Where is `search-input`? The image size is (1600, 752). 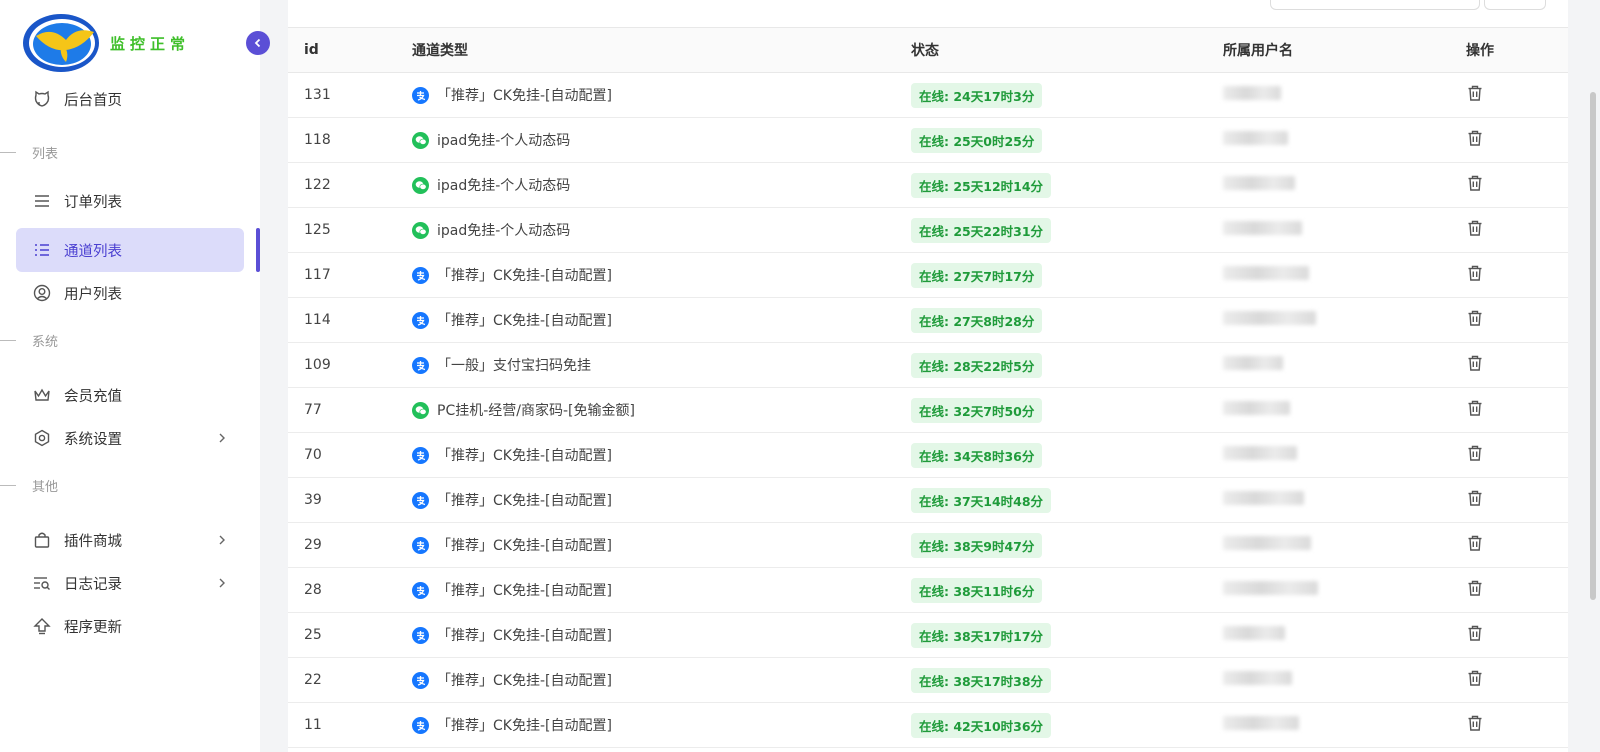
search-input is located at coordinates (1375, 5).